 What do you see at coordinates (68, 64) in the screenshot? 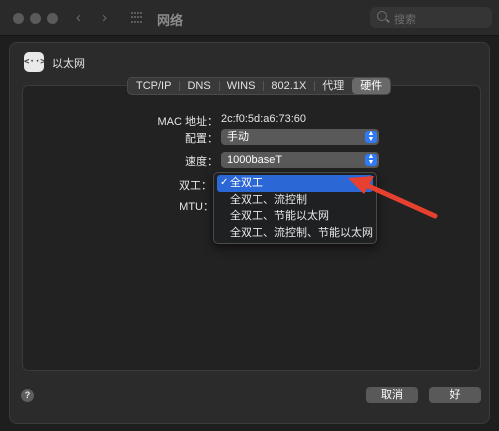
I see `service-name: 以太网` at bounding box center [68, 64].